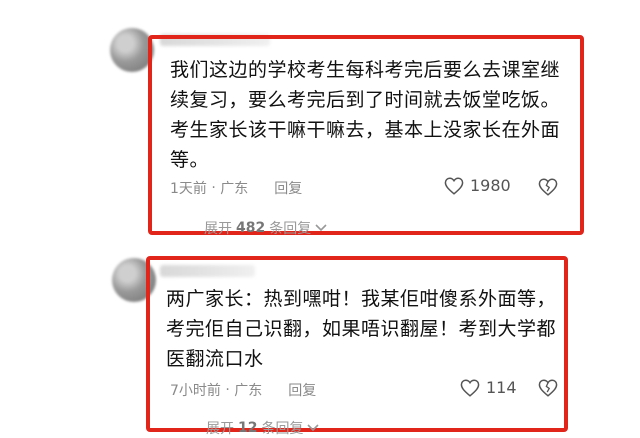 This screenshot has width=640, height=438. I want to click on comment-text-line: 医翻流口水, so click(215, 359).